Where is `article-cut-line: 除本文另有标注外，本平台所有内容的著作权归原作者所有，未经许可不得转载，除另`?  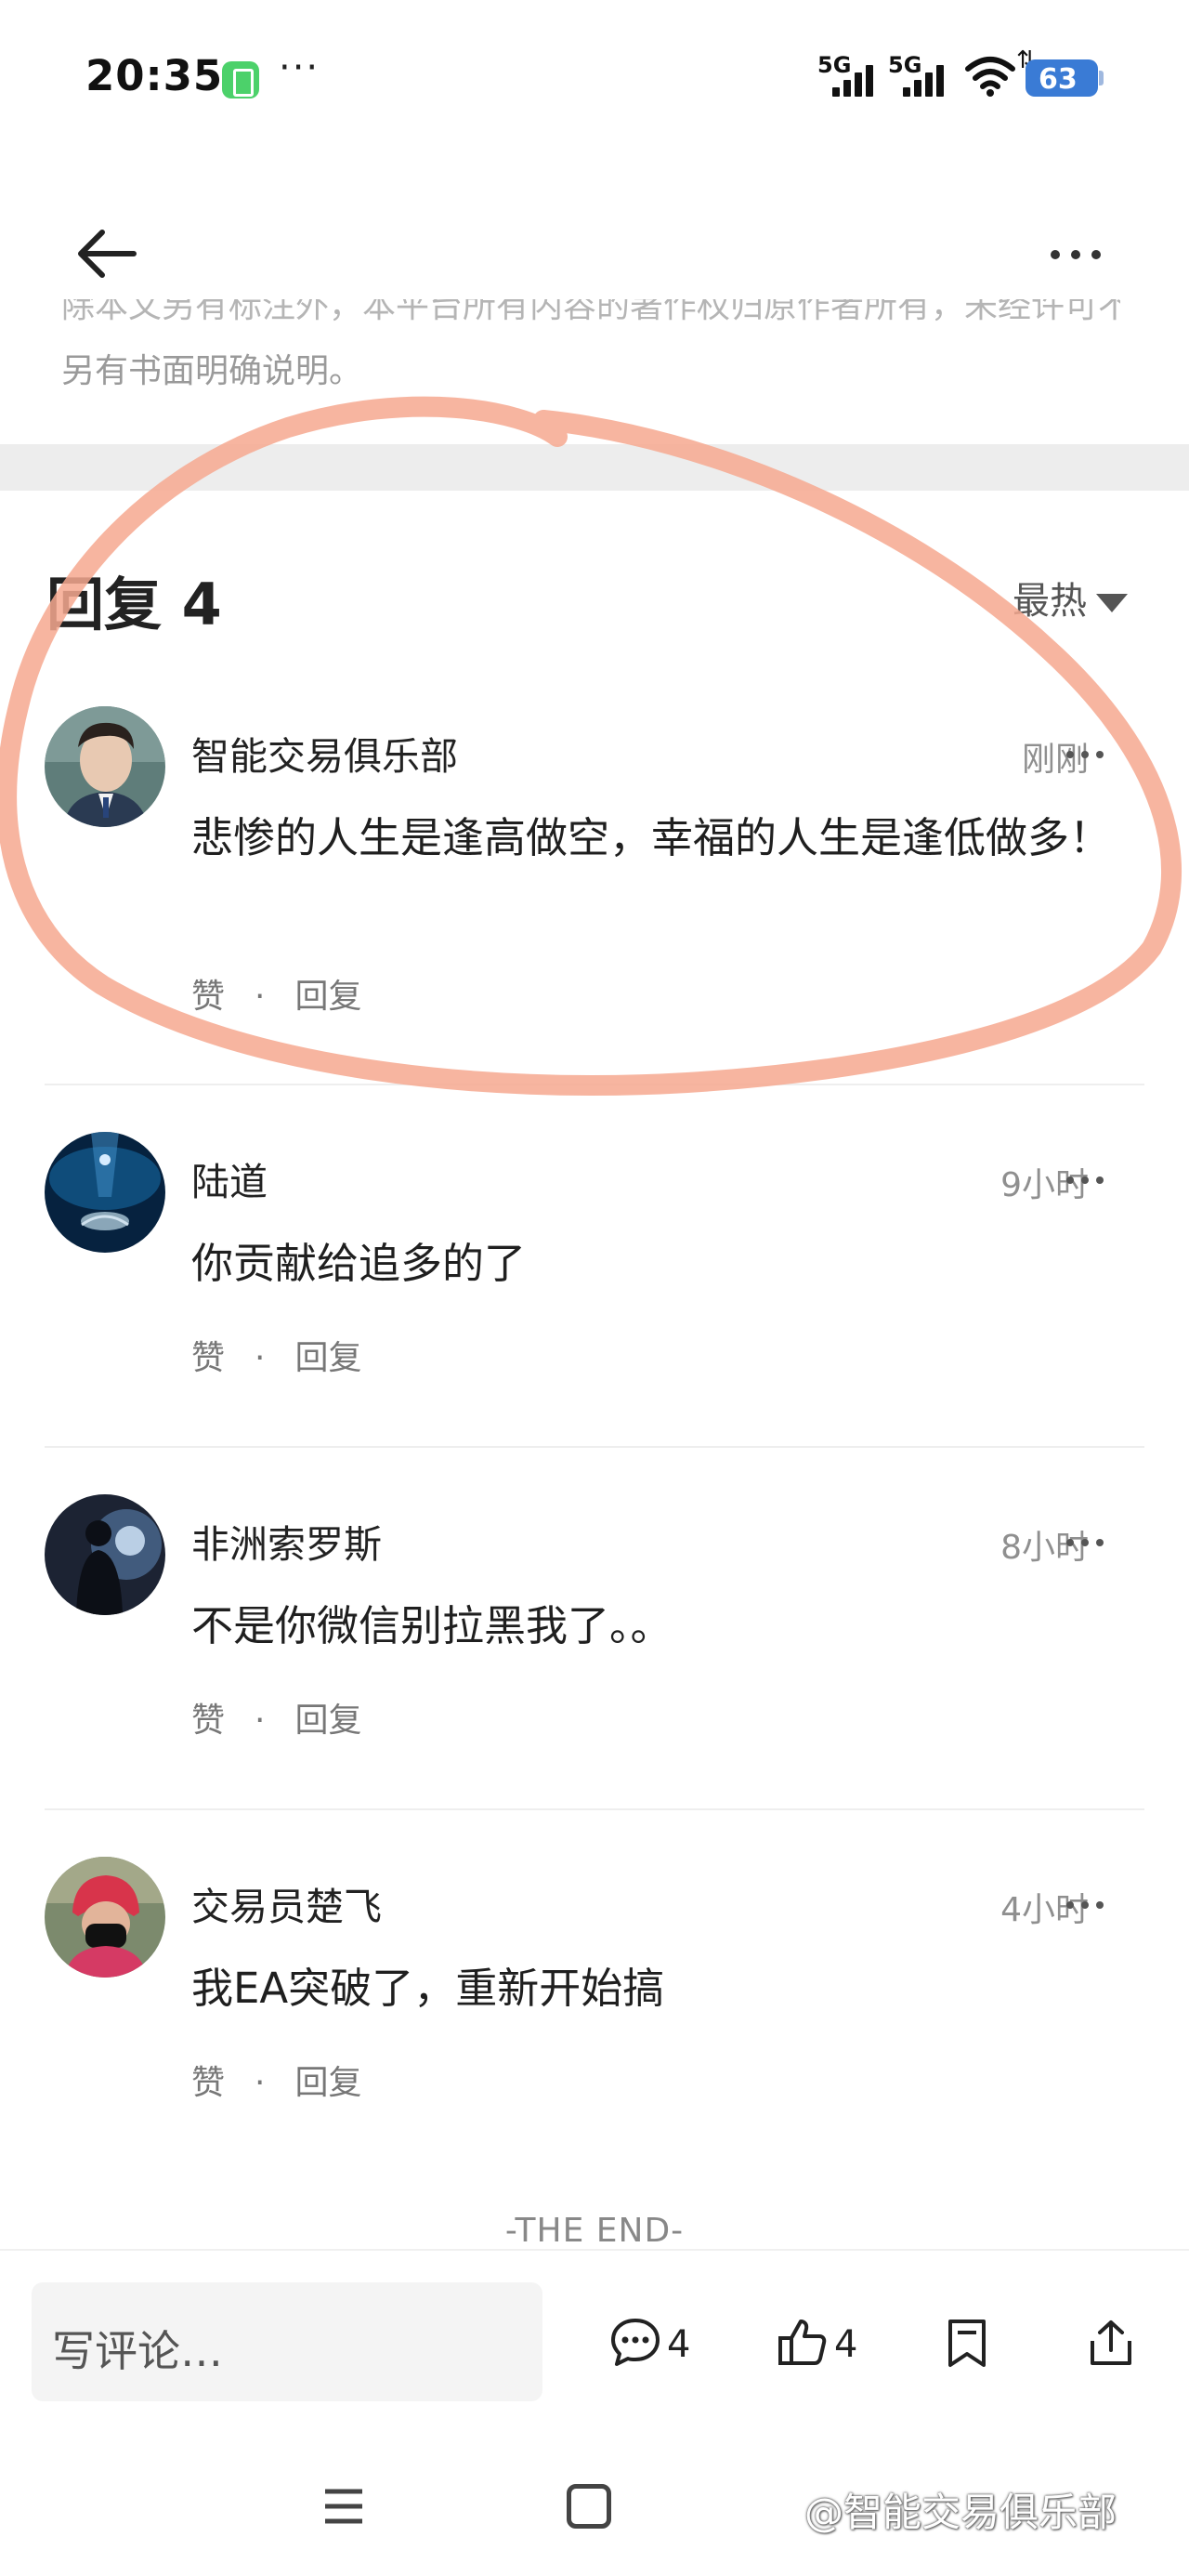
article-cut-line: 除本文另有标注外，本平台所有内容的著作权归原作者所有，未经许可不得转载，除另 is located at coordinates (590, 312).